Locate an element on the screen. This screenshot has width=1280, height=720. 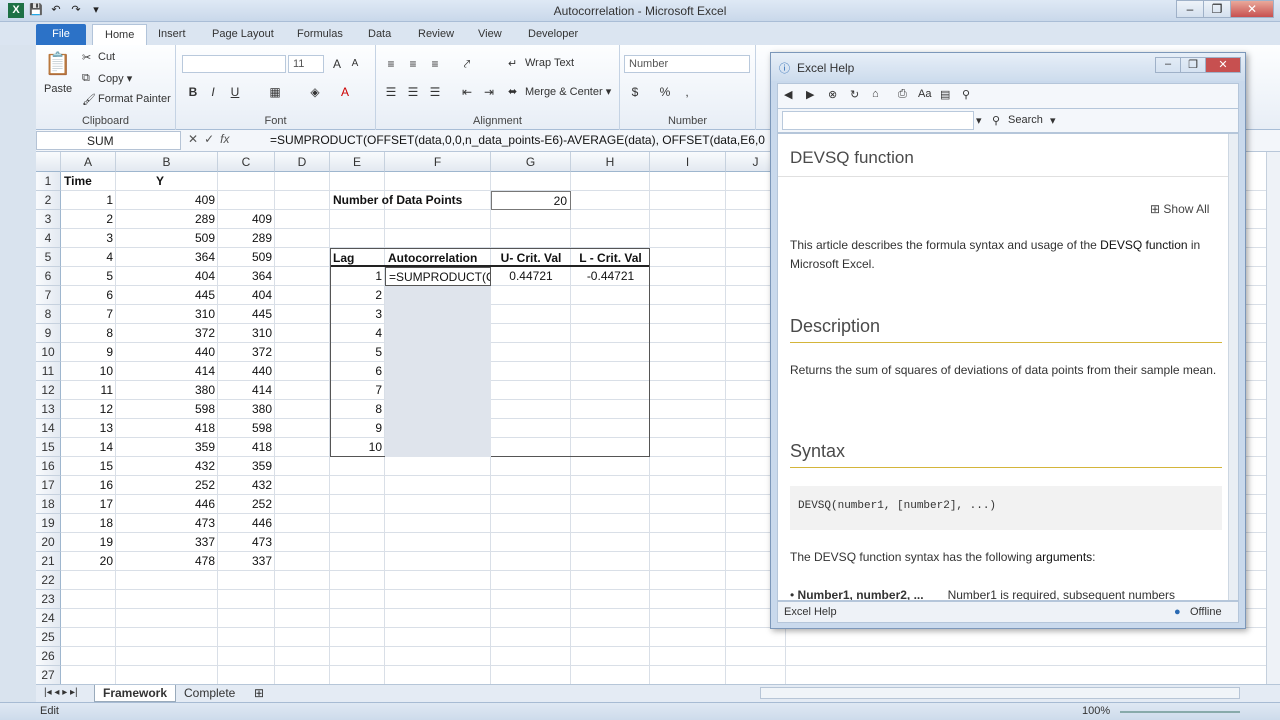
row-header: 7 is located at coordinates (48, 295).